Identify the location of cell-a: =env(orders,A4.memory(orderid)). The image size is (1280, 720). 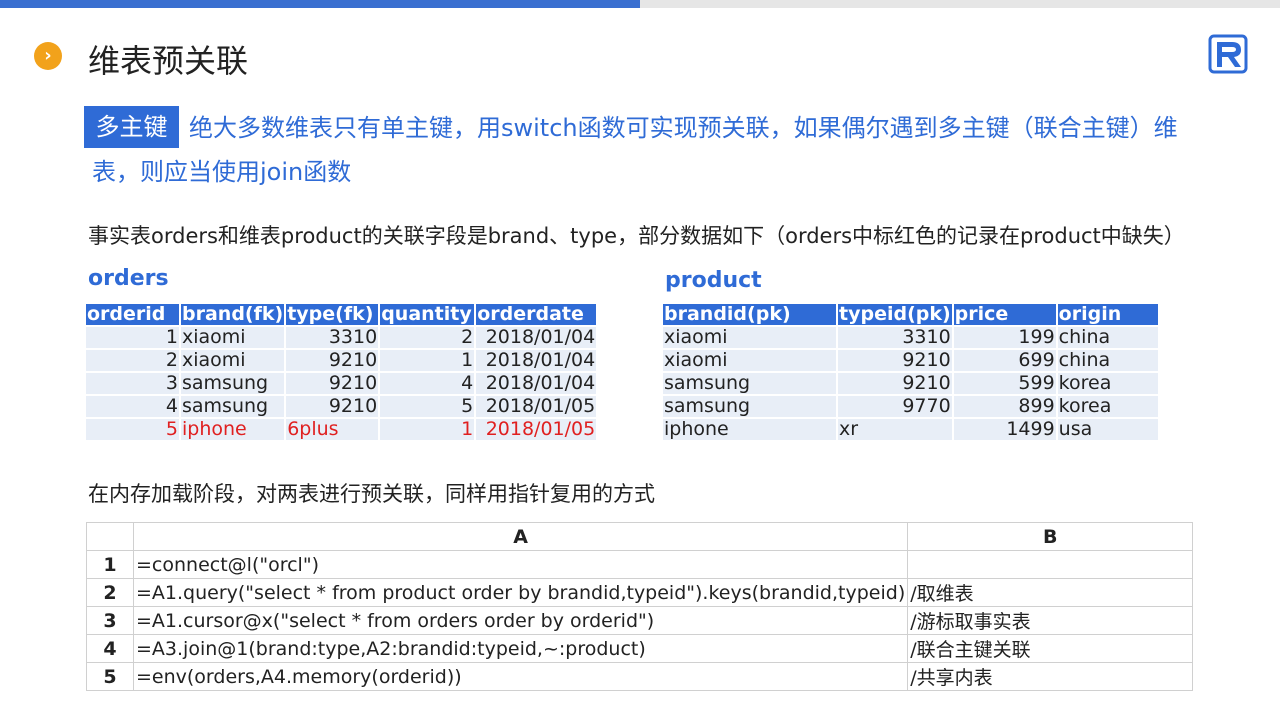
(520, 676).